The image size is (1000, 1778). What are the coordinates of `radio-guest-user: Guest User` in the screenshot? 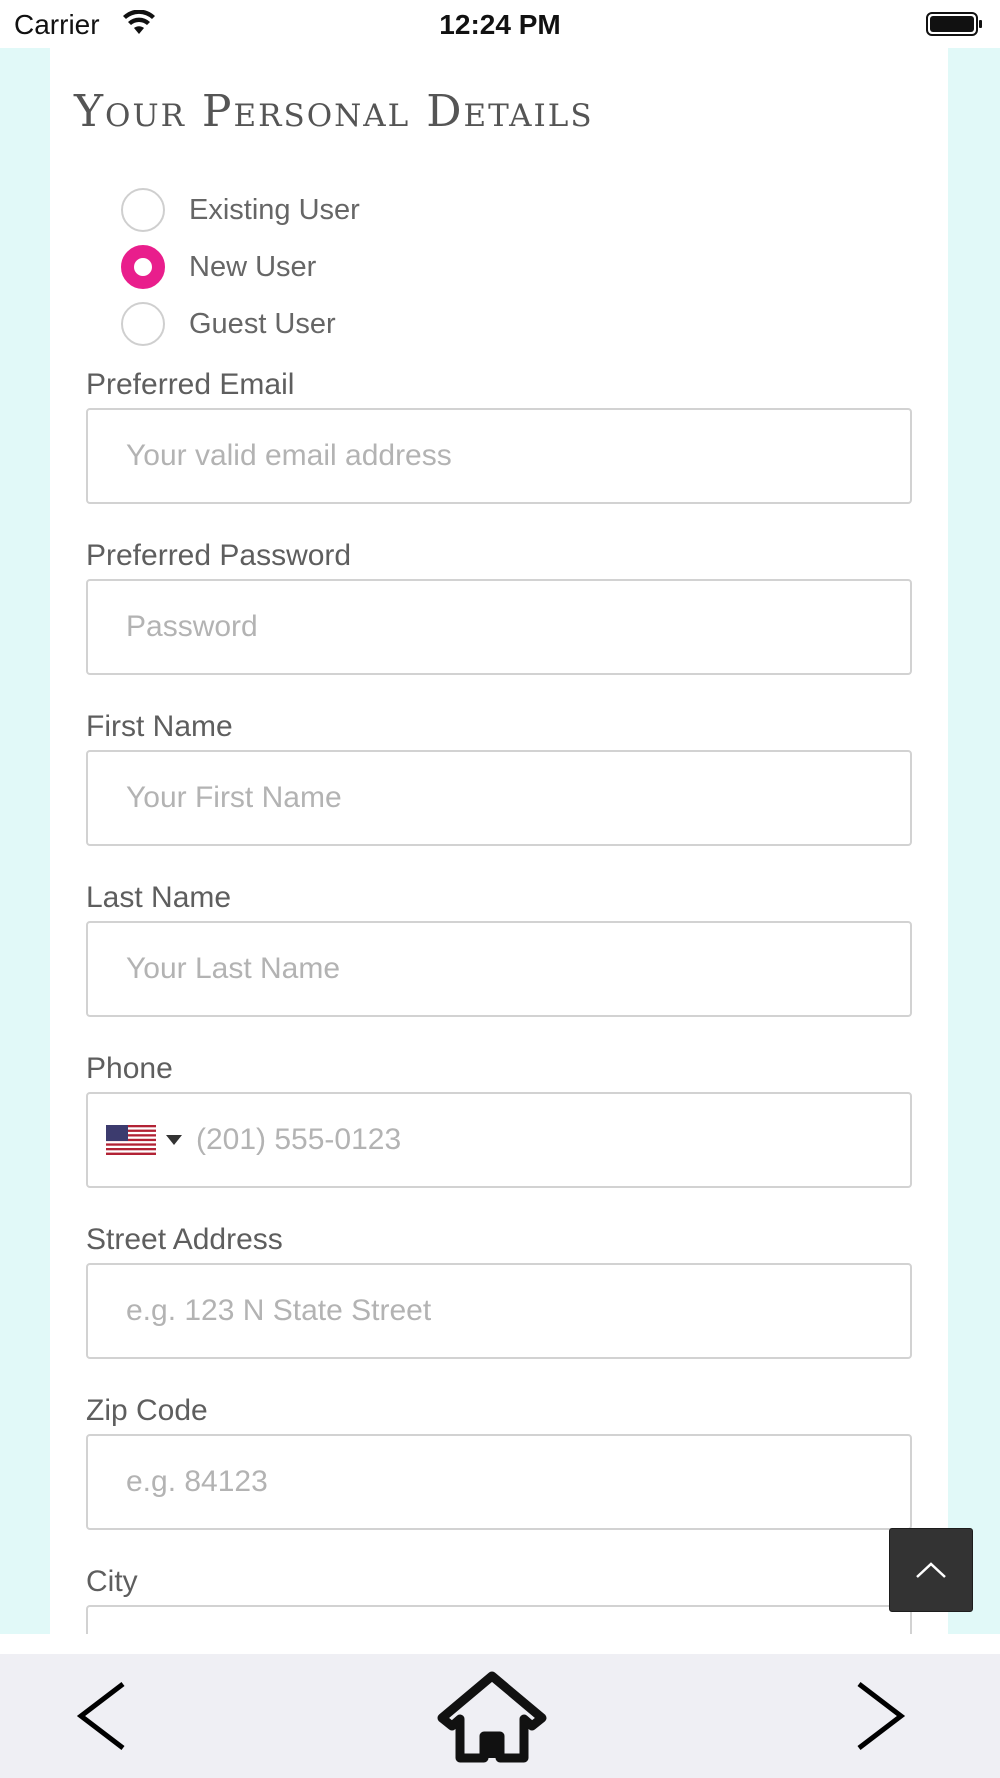 It's located at (228, 324).